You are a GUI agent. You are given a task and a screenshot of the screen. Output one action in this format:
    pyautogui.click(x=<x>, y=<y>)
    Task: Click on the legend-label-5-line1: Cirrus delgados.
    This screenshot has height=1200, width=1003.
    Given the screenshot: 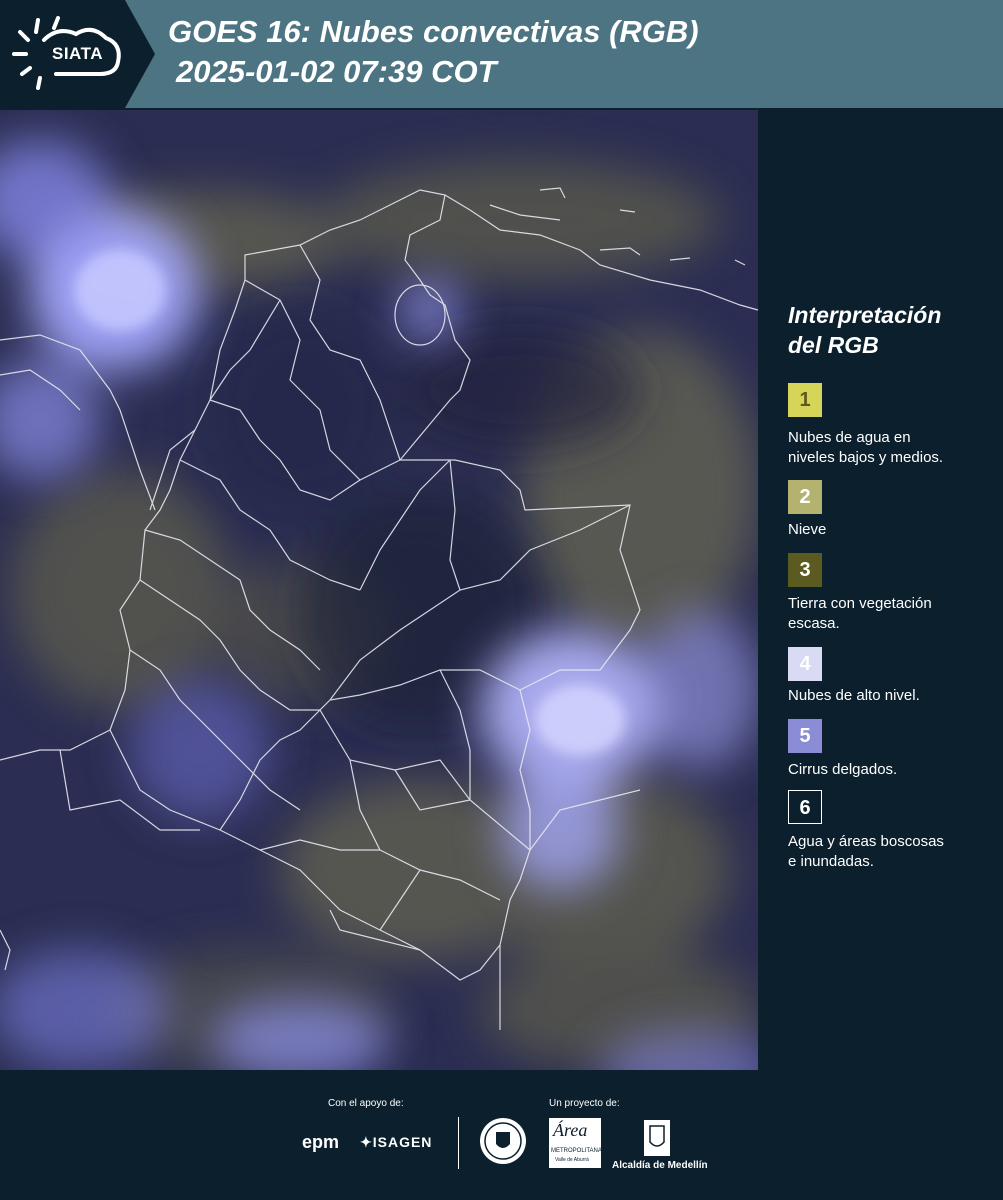 What is the action you would take?
    pyautogui.click(x=843, y=769)
    